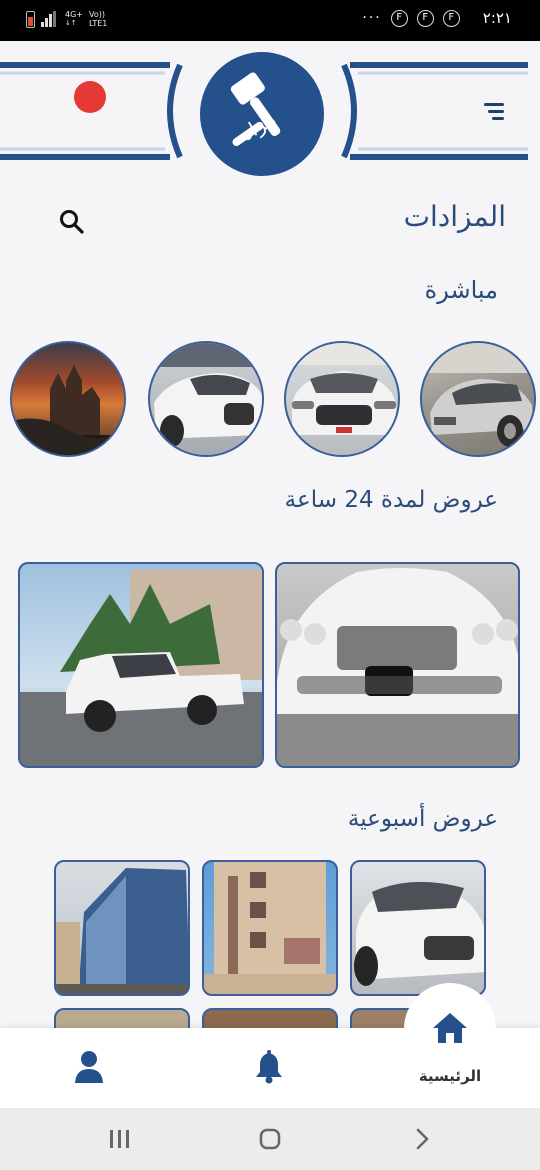  What do you see at coordinates (422, 1139) in the screenshot?
I see `back-icon` at bounding box center [422, 1139].